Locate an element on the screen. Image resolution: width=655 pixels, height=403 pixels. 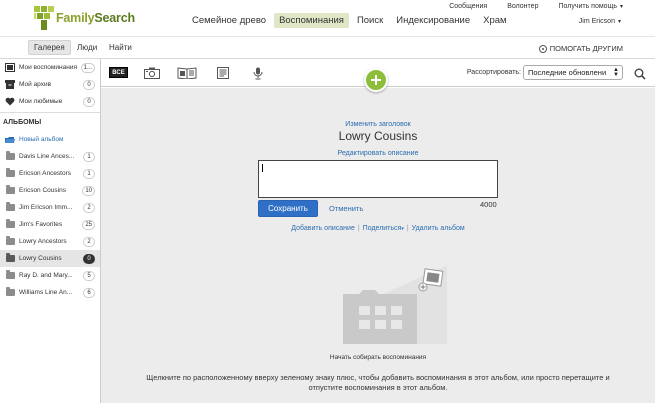
add-memory-button is located at coordinates (376, 80).